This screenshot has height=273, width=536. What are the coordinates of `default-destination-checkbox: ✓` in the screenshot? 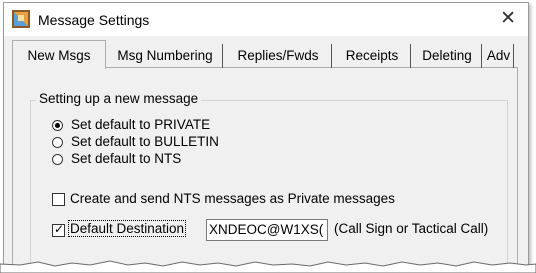 It's located at (58, 229).